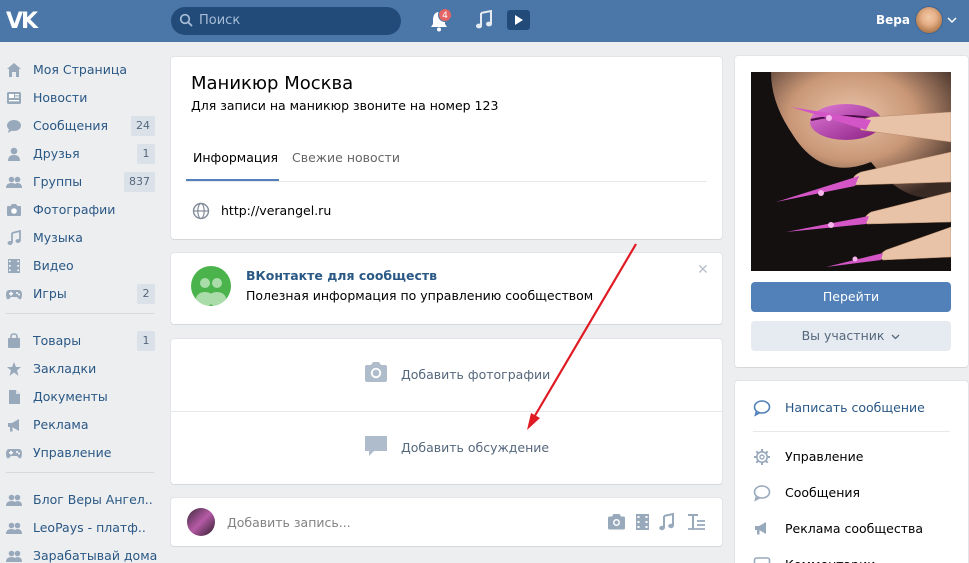 The height and width of the screenshot is (563, 969). I want to click on post-attach-tools, so click(656, 522).